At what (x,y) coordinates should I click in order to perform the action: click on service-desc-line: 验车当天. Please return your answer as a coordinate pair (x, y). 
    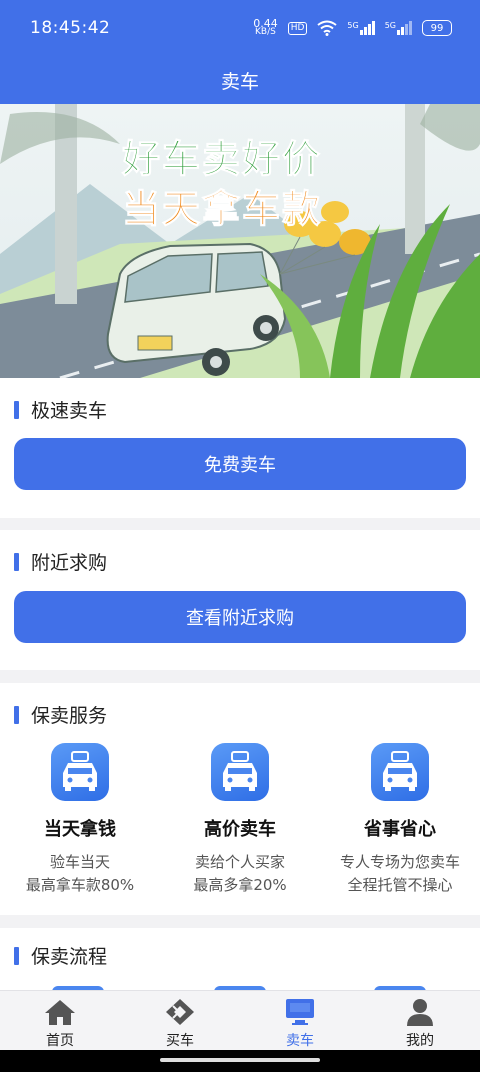
    Looking at the image, I should click on (79, 862).